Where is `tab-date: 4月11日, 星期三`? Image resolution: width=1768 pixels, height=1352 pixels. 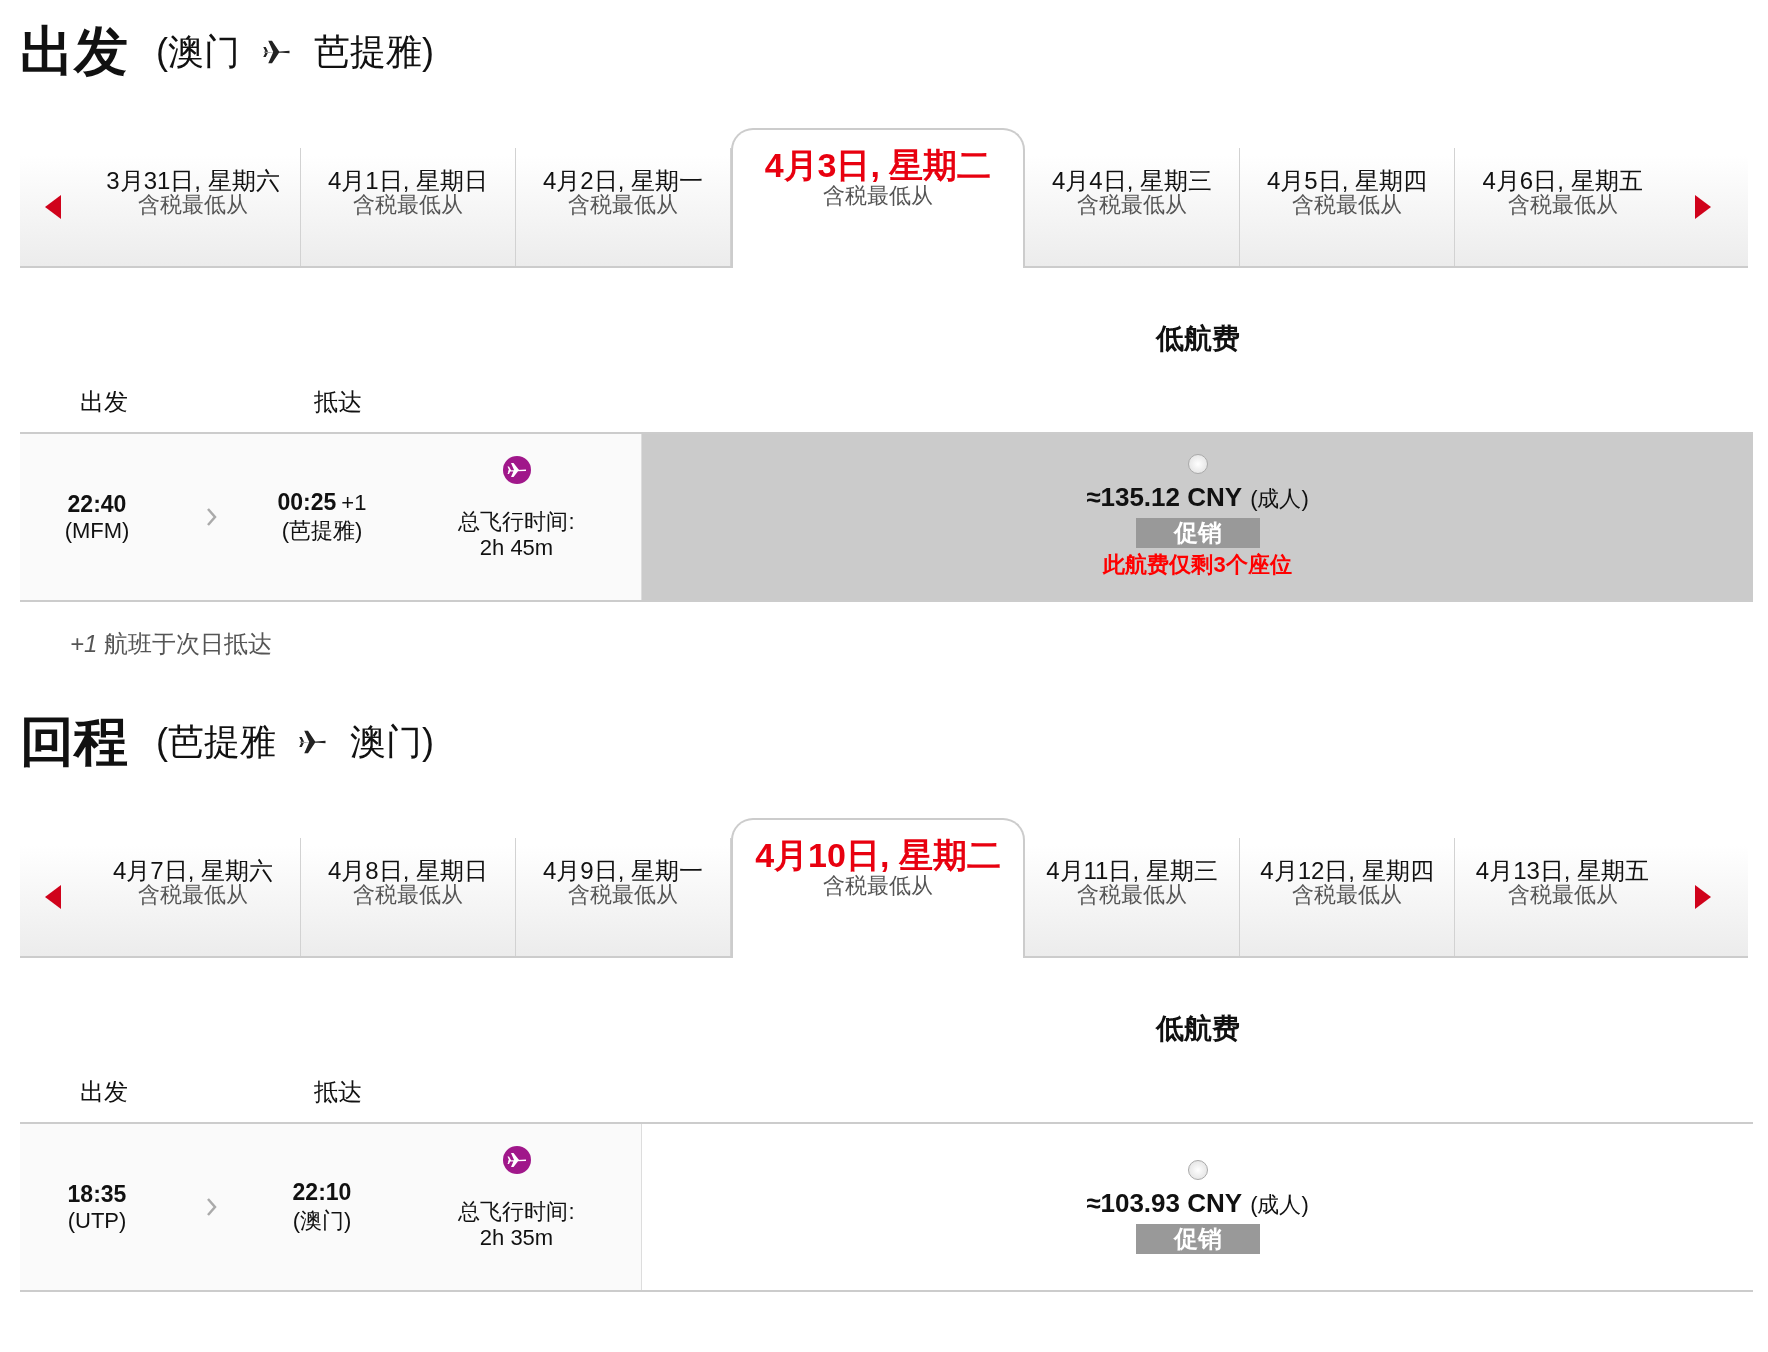
tab-date: 4月11日, 星期三 is located at coordinates (1132, 871).